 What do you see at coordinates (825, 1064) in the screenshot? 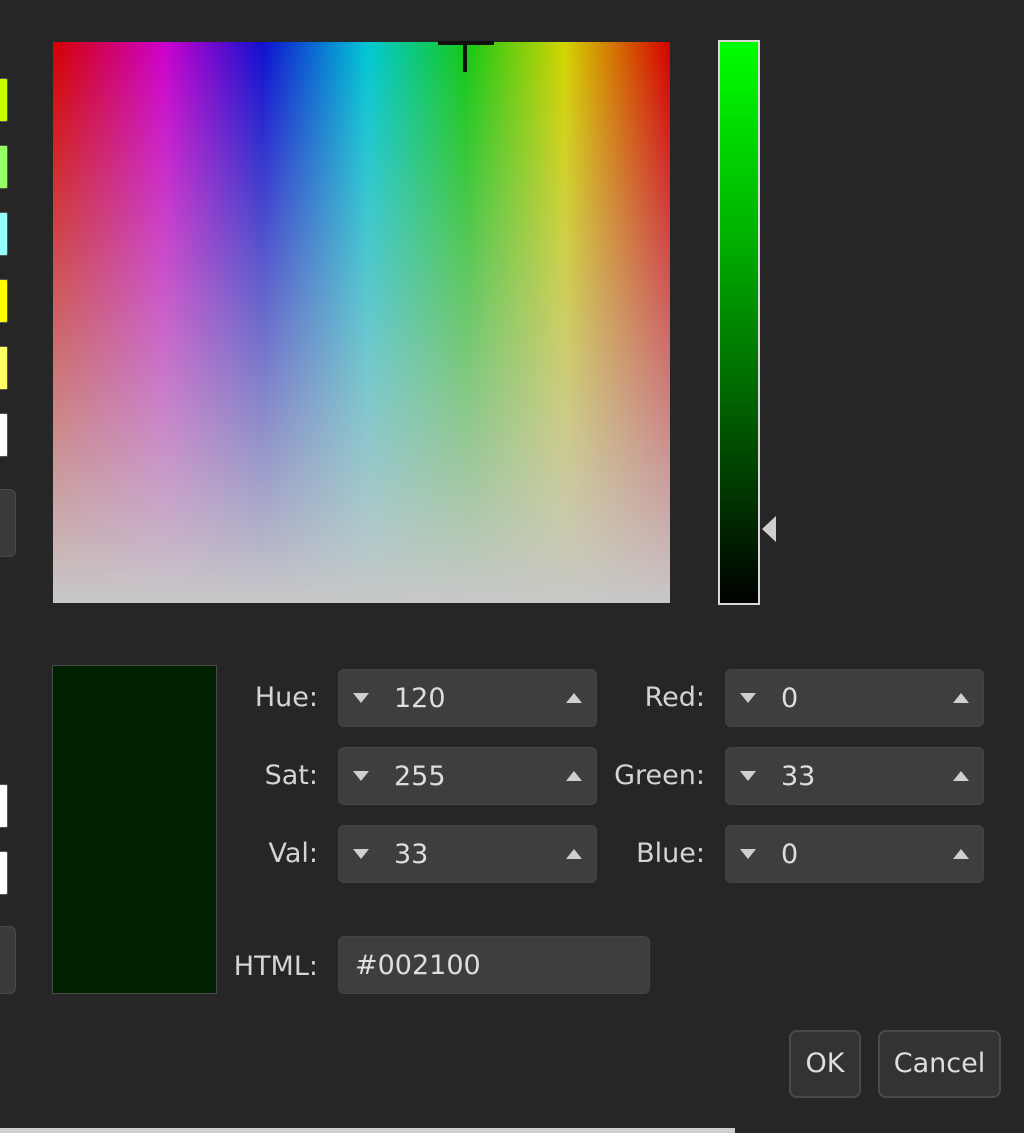
I see `ok-button: OK` at bounding box center [825, 1064].